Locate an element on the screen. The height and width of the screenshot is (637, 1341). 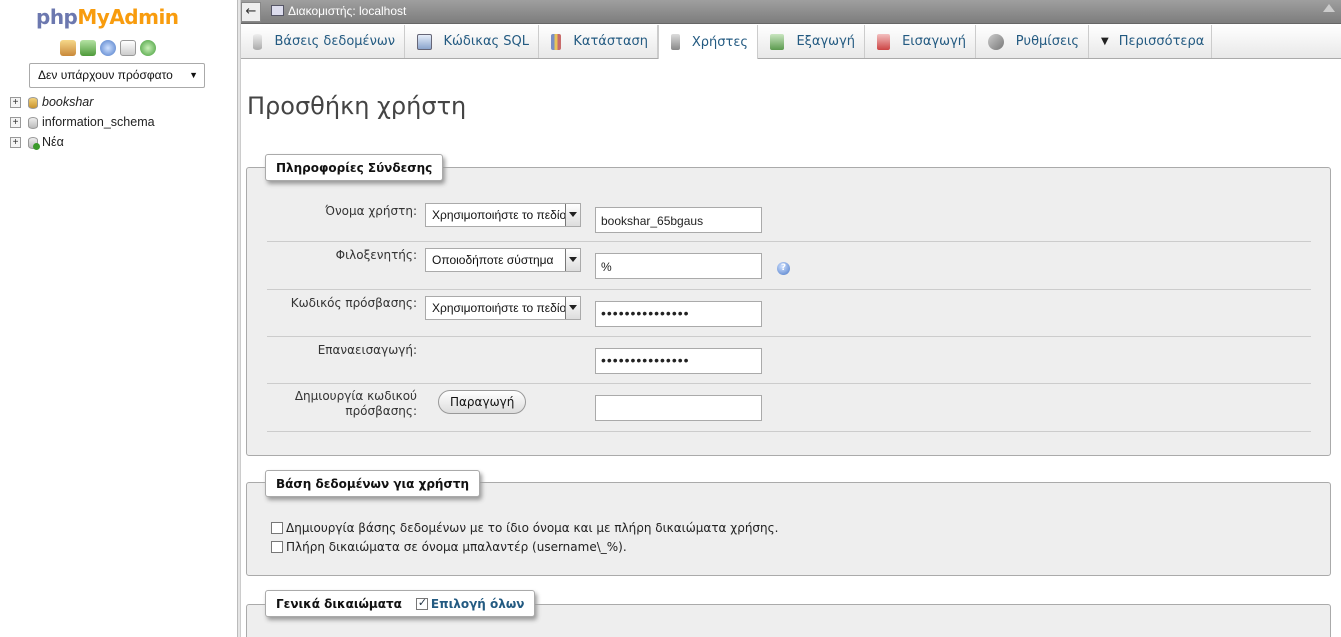
password-label: Κωδικός πρόσβασης: is located at coordinates (353, 303).